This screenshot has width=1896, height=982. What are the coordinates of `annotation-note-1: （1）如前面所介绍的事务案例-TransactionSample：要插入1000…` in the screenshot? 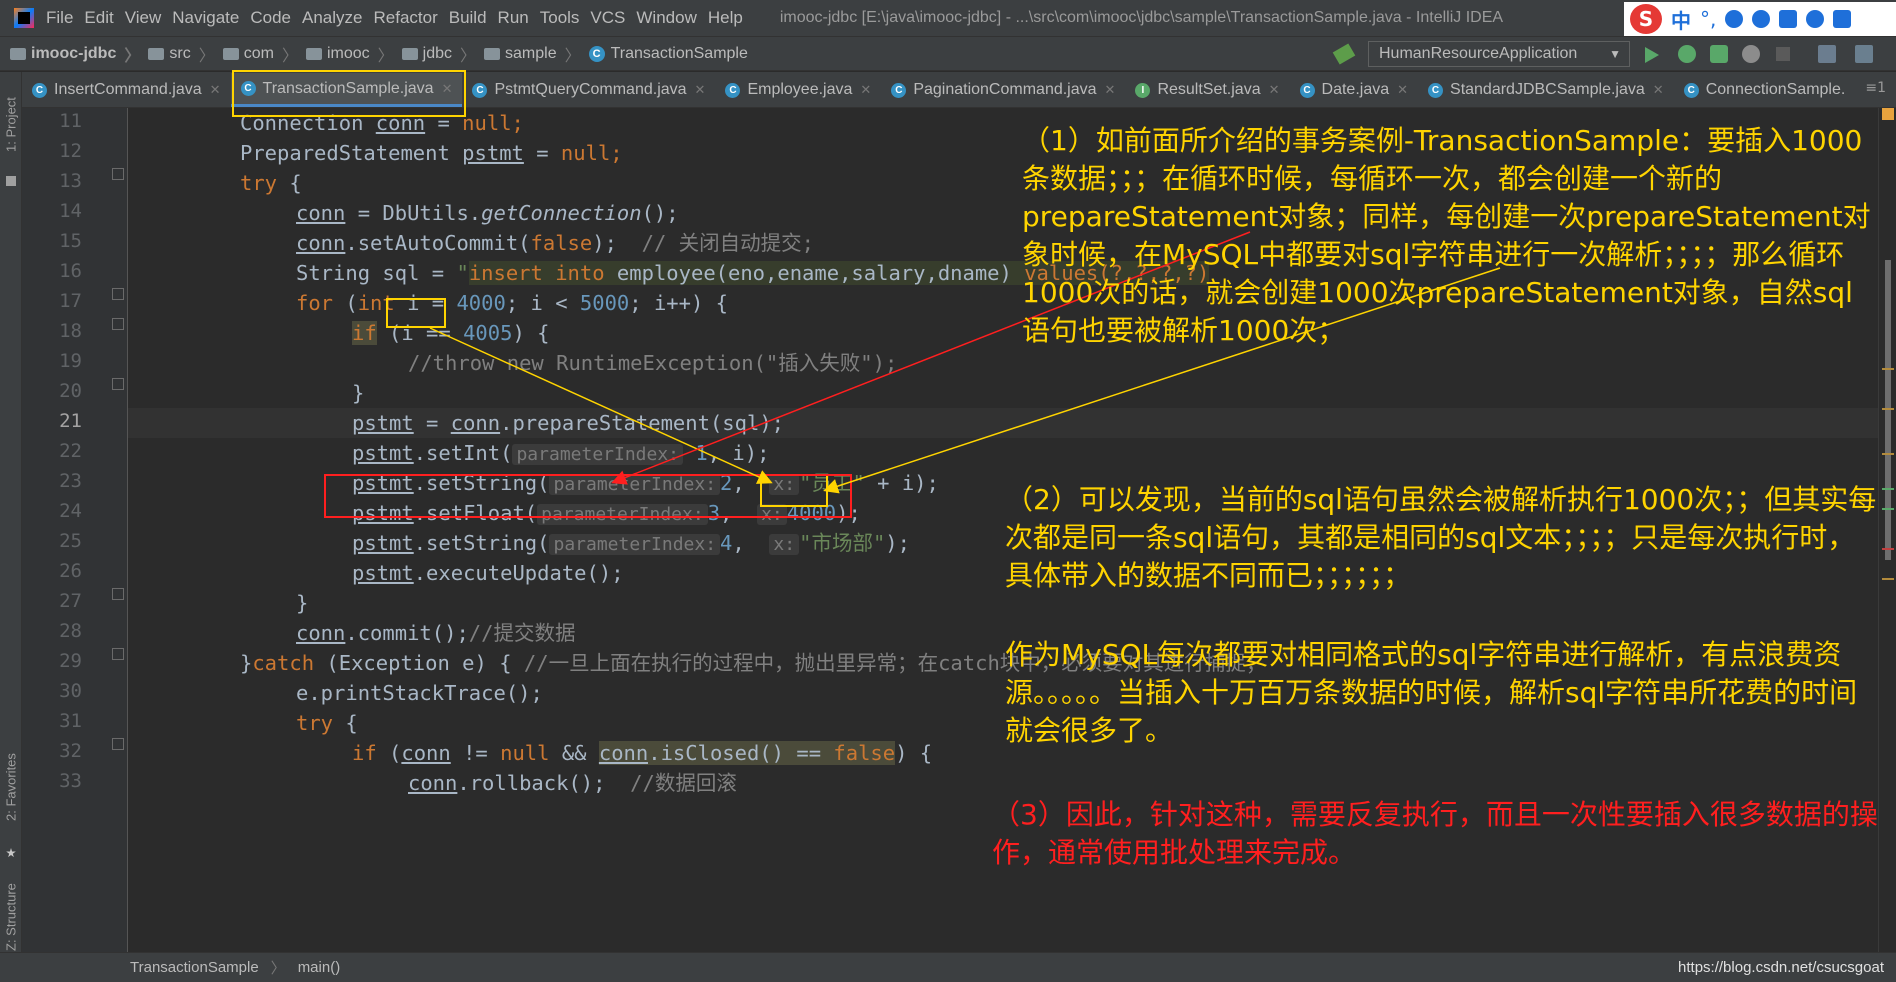 It's located at (1446, 235).